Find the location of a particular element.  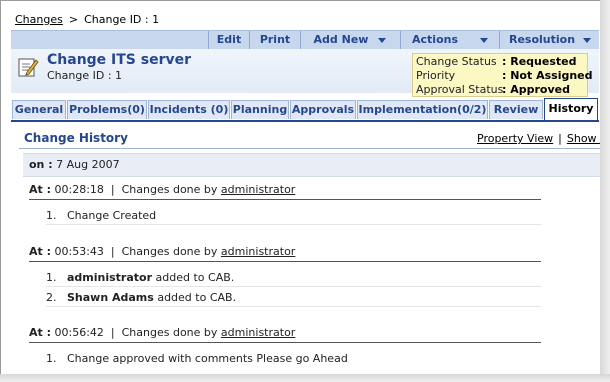

resolution-menu: Resolution is located at coordinates (549, 40).